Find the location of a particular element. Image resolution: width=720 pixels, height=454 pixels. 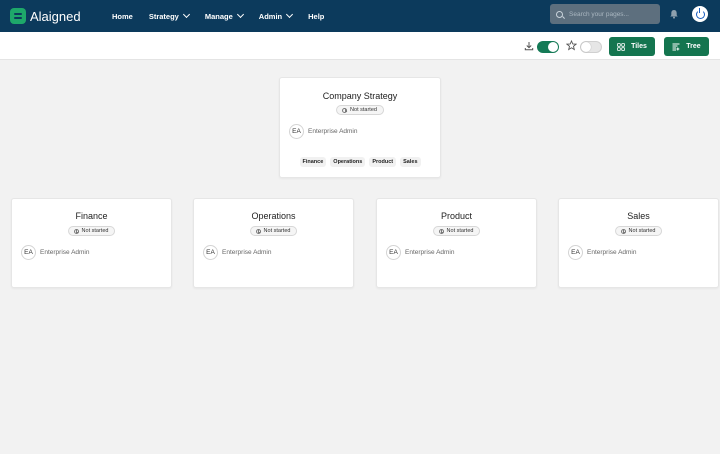

nav-item-label: Help is located at coordinates (316, 16).